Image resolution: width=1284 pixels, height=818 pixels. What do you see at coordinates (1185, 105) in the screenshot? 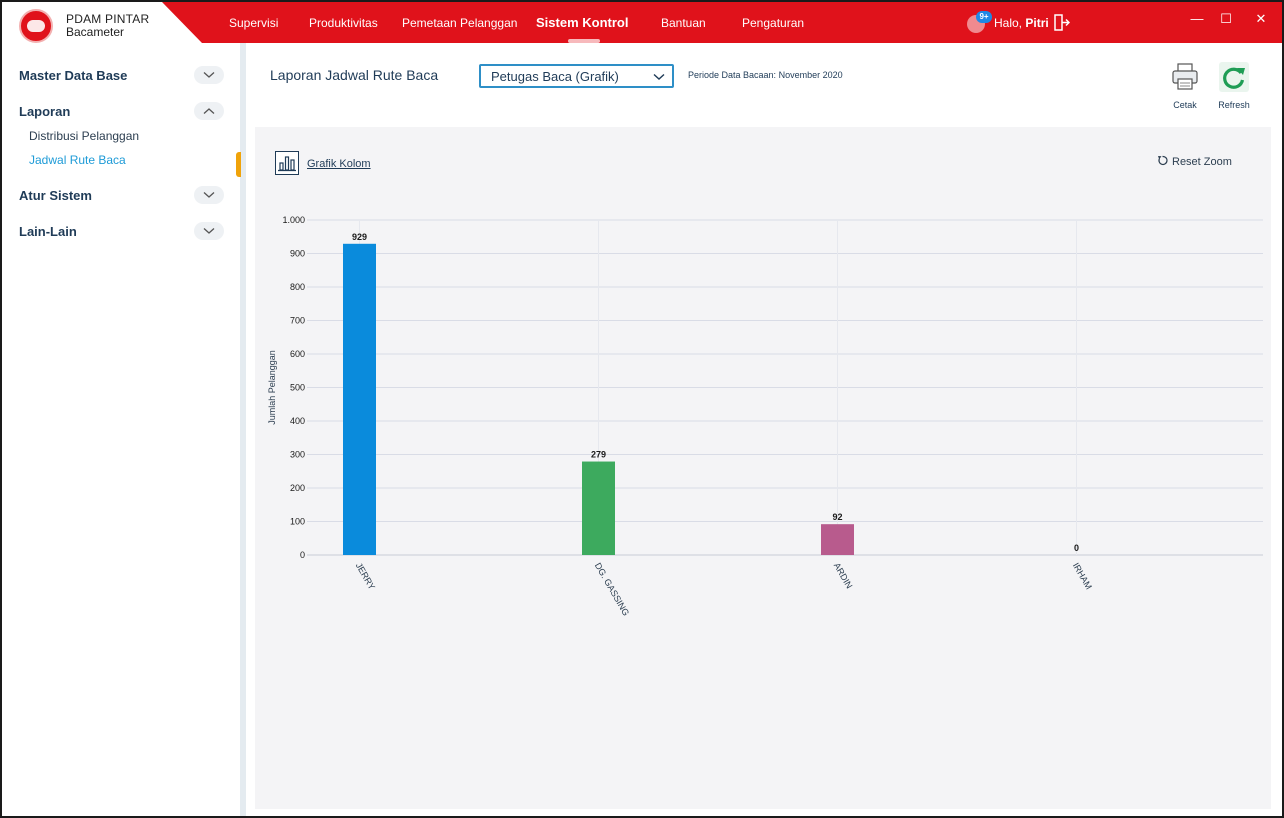
I see `print-label: Cetak` at bounding box center [1185, 105].